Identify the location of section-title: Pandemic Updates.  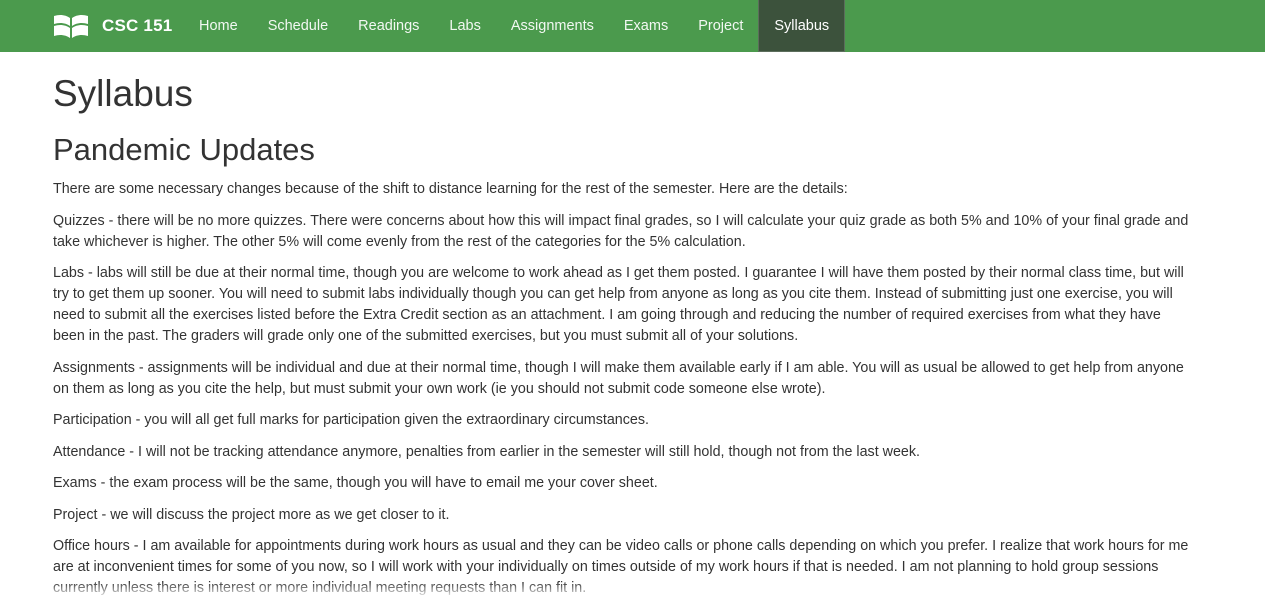
(623, 150).